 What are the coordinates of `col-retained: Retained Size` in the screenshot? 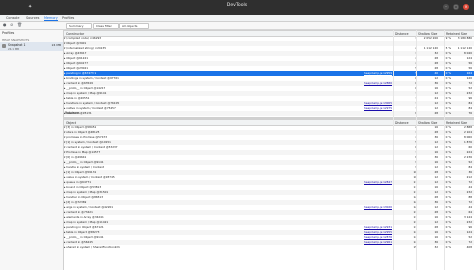 It's located at (456, 34).